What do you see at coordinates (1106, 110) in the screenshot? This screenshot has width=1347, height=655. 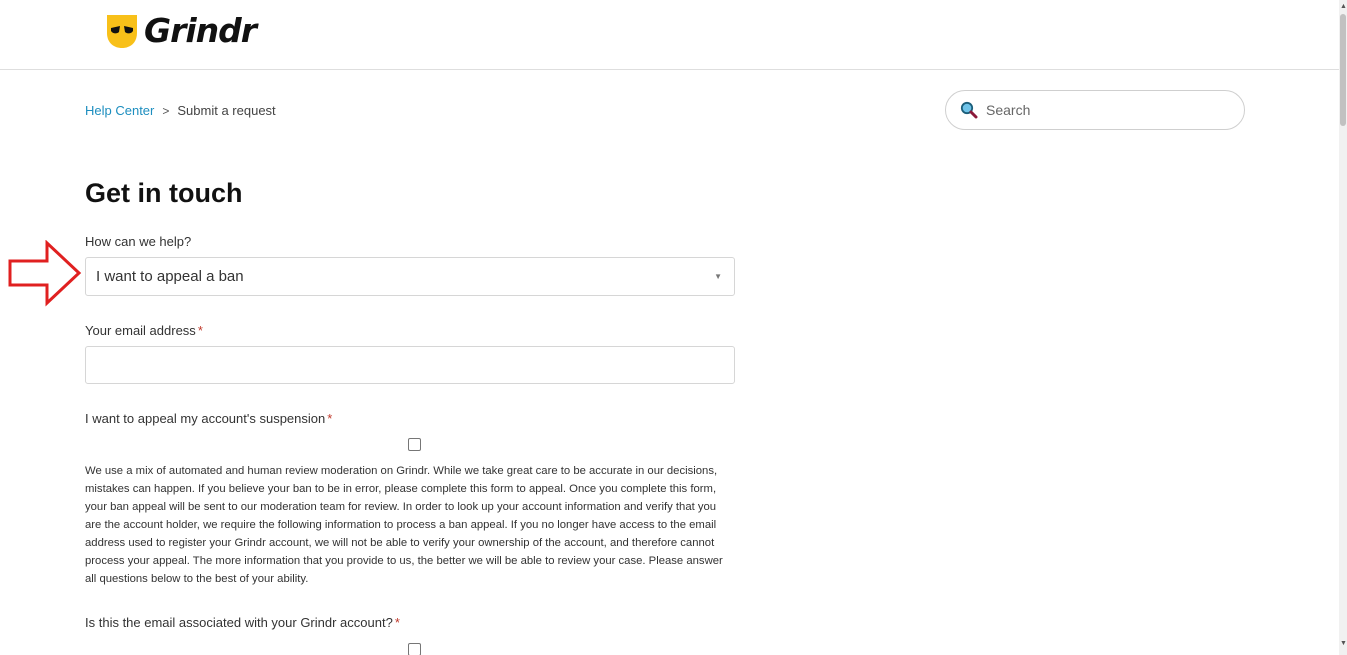 I see `search-input` at bounding box center [1106, 110].